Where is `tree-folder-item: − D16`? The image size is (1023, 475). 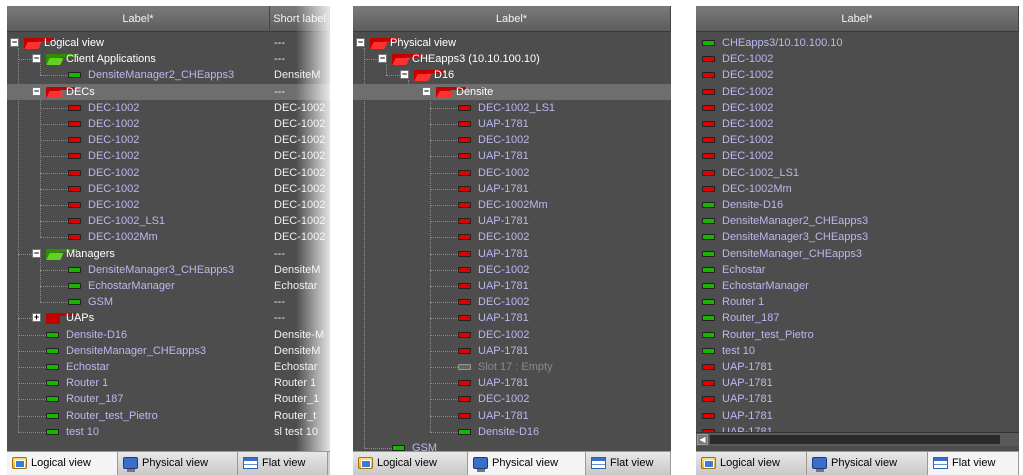
tree-folder-item: − D16 is located at coordinates (512, 75).